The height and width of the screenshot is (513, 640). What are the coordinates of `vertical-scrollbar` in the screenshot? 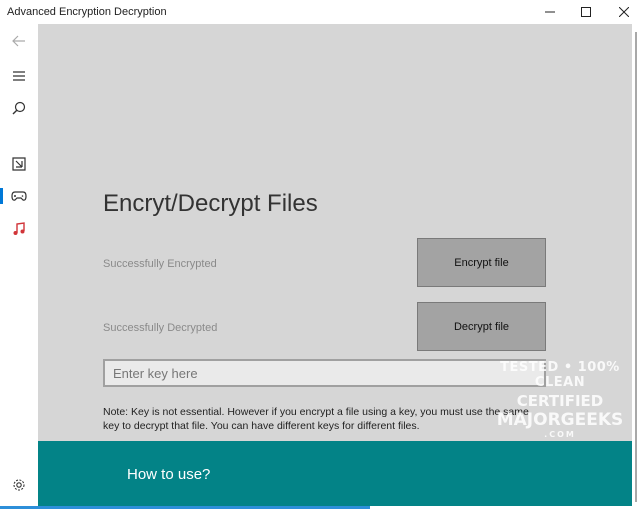 It's located at (636, 268).